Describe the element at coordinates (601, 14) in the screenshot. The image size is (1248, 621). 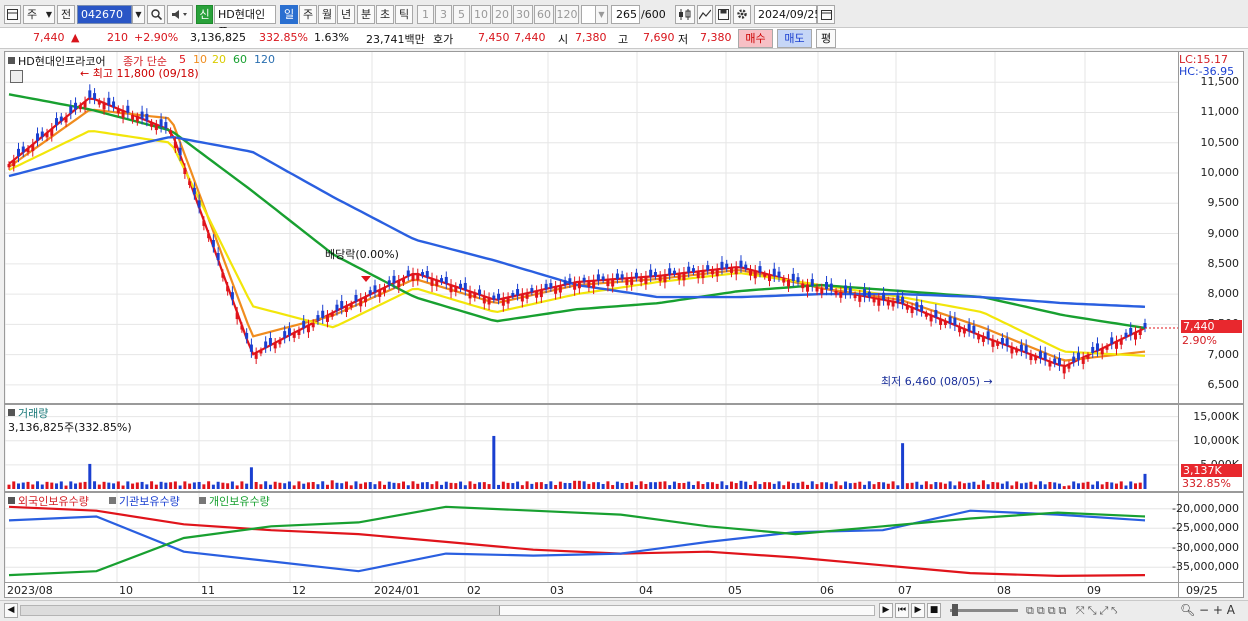
I see `interval-dropdown-icon: ▼` at that location.